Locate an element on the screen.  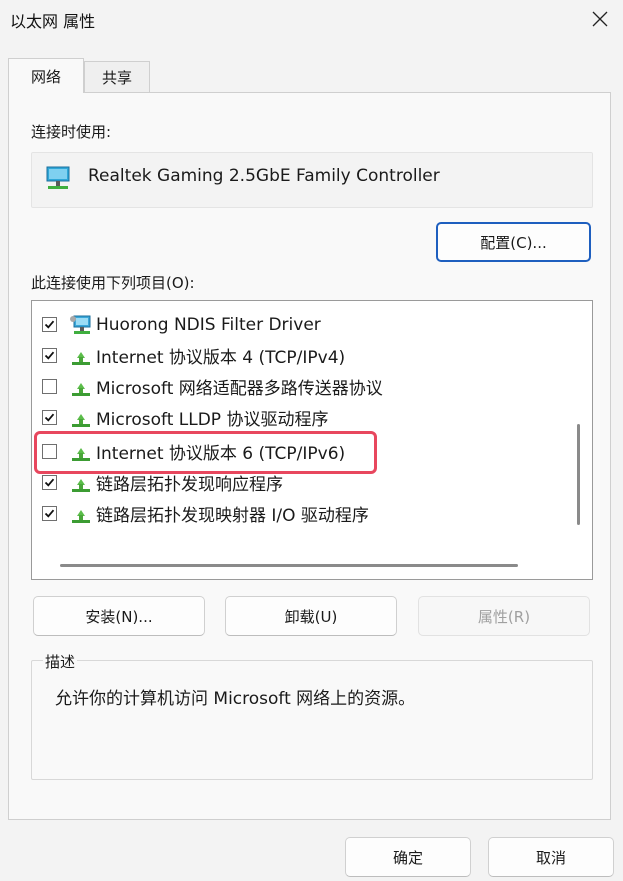
checkbox-ipv4 is located at coordinates (49, 355).